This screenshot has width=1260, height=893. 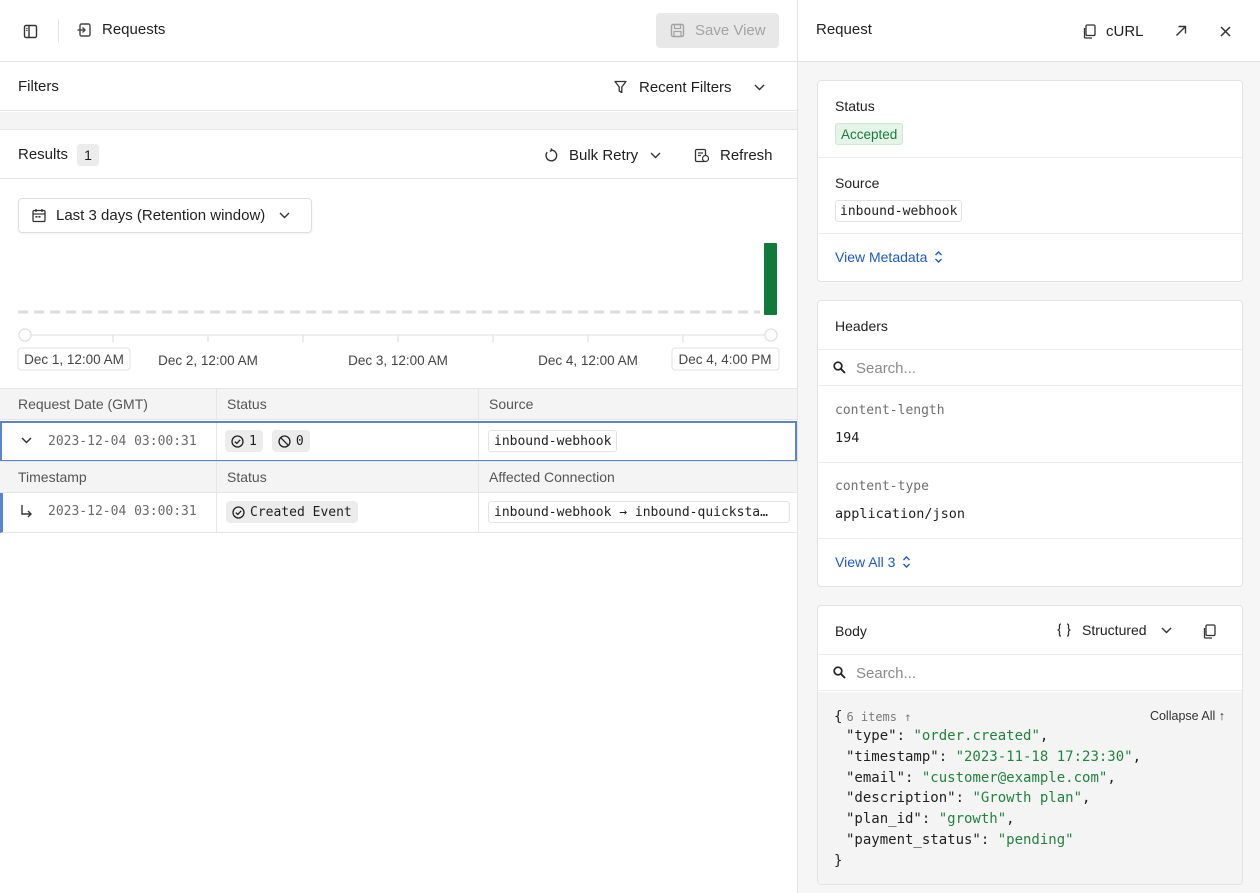 I want to click on date-range-dropdown: Last 3 days (Retention window), so click(x=165, y=215).